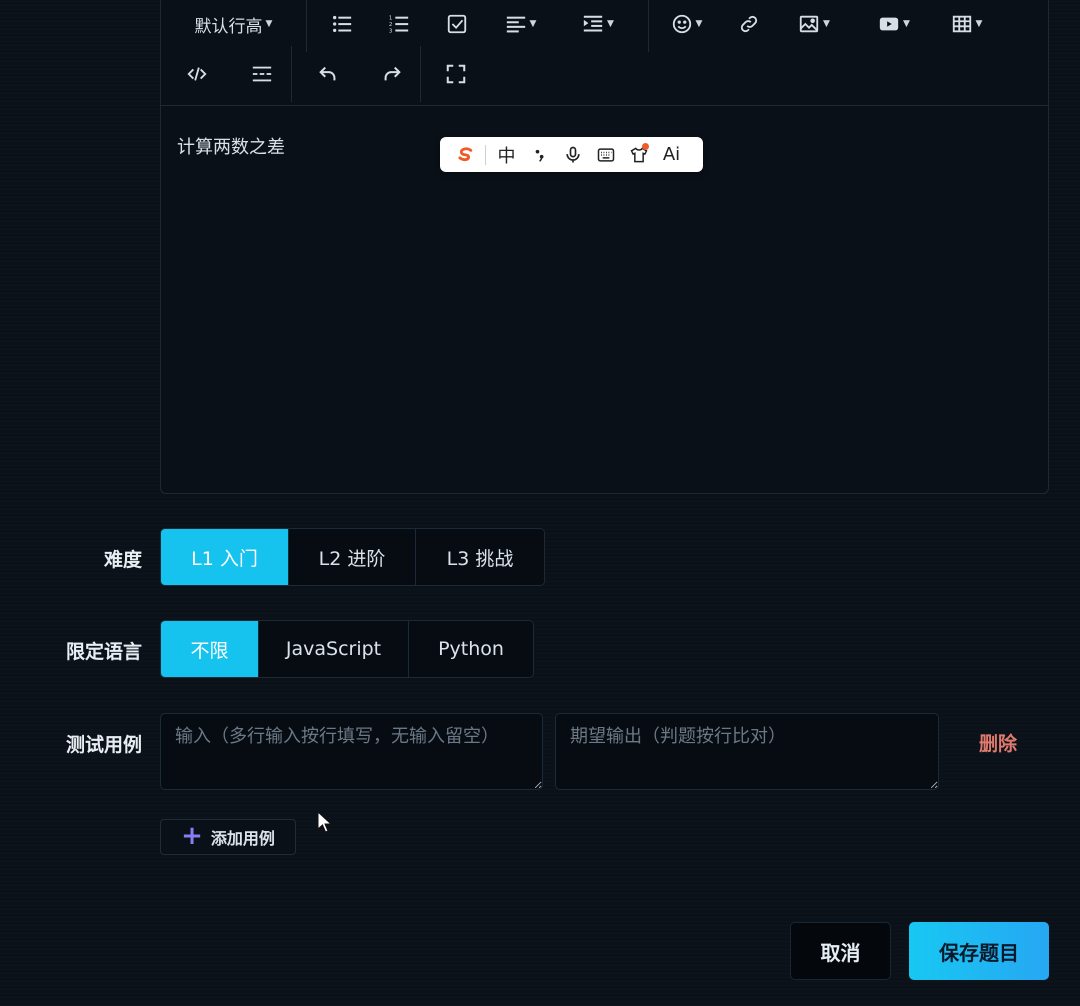  I want to click on cancel-button: 取消, so click(840, 951).